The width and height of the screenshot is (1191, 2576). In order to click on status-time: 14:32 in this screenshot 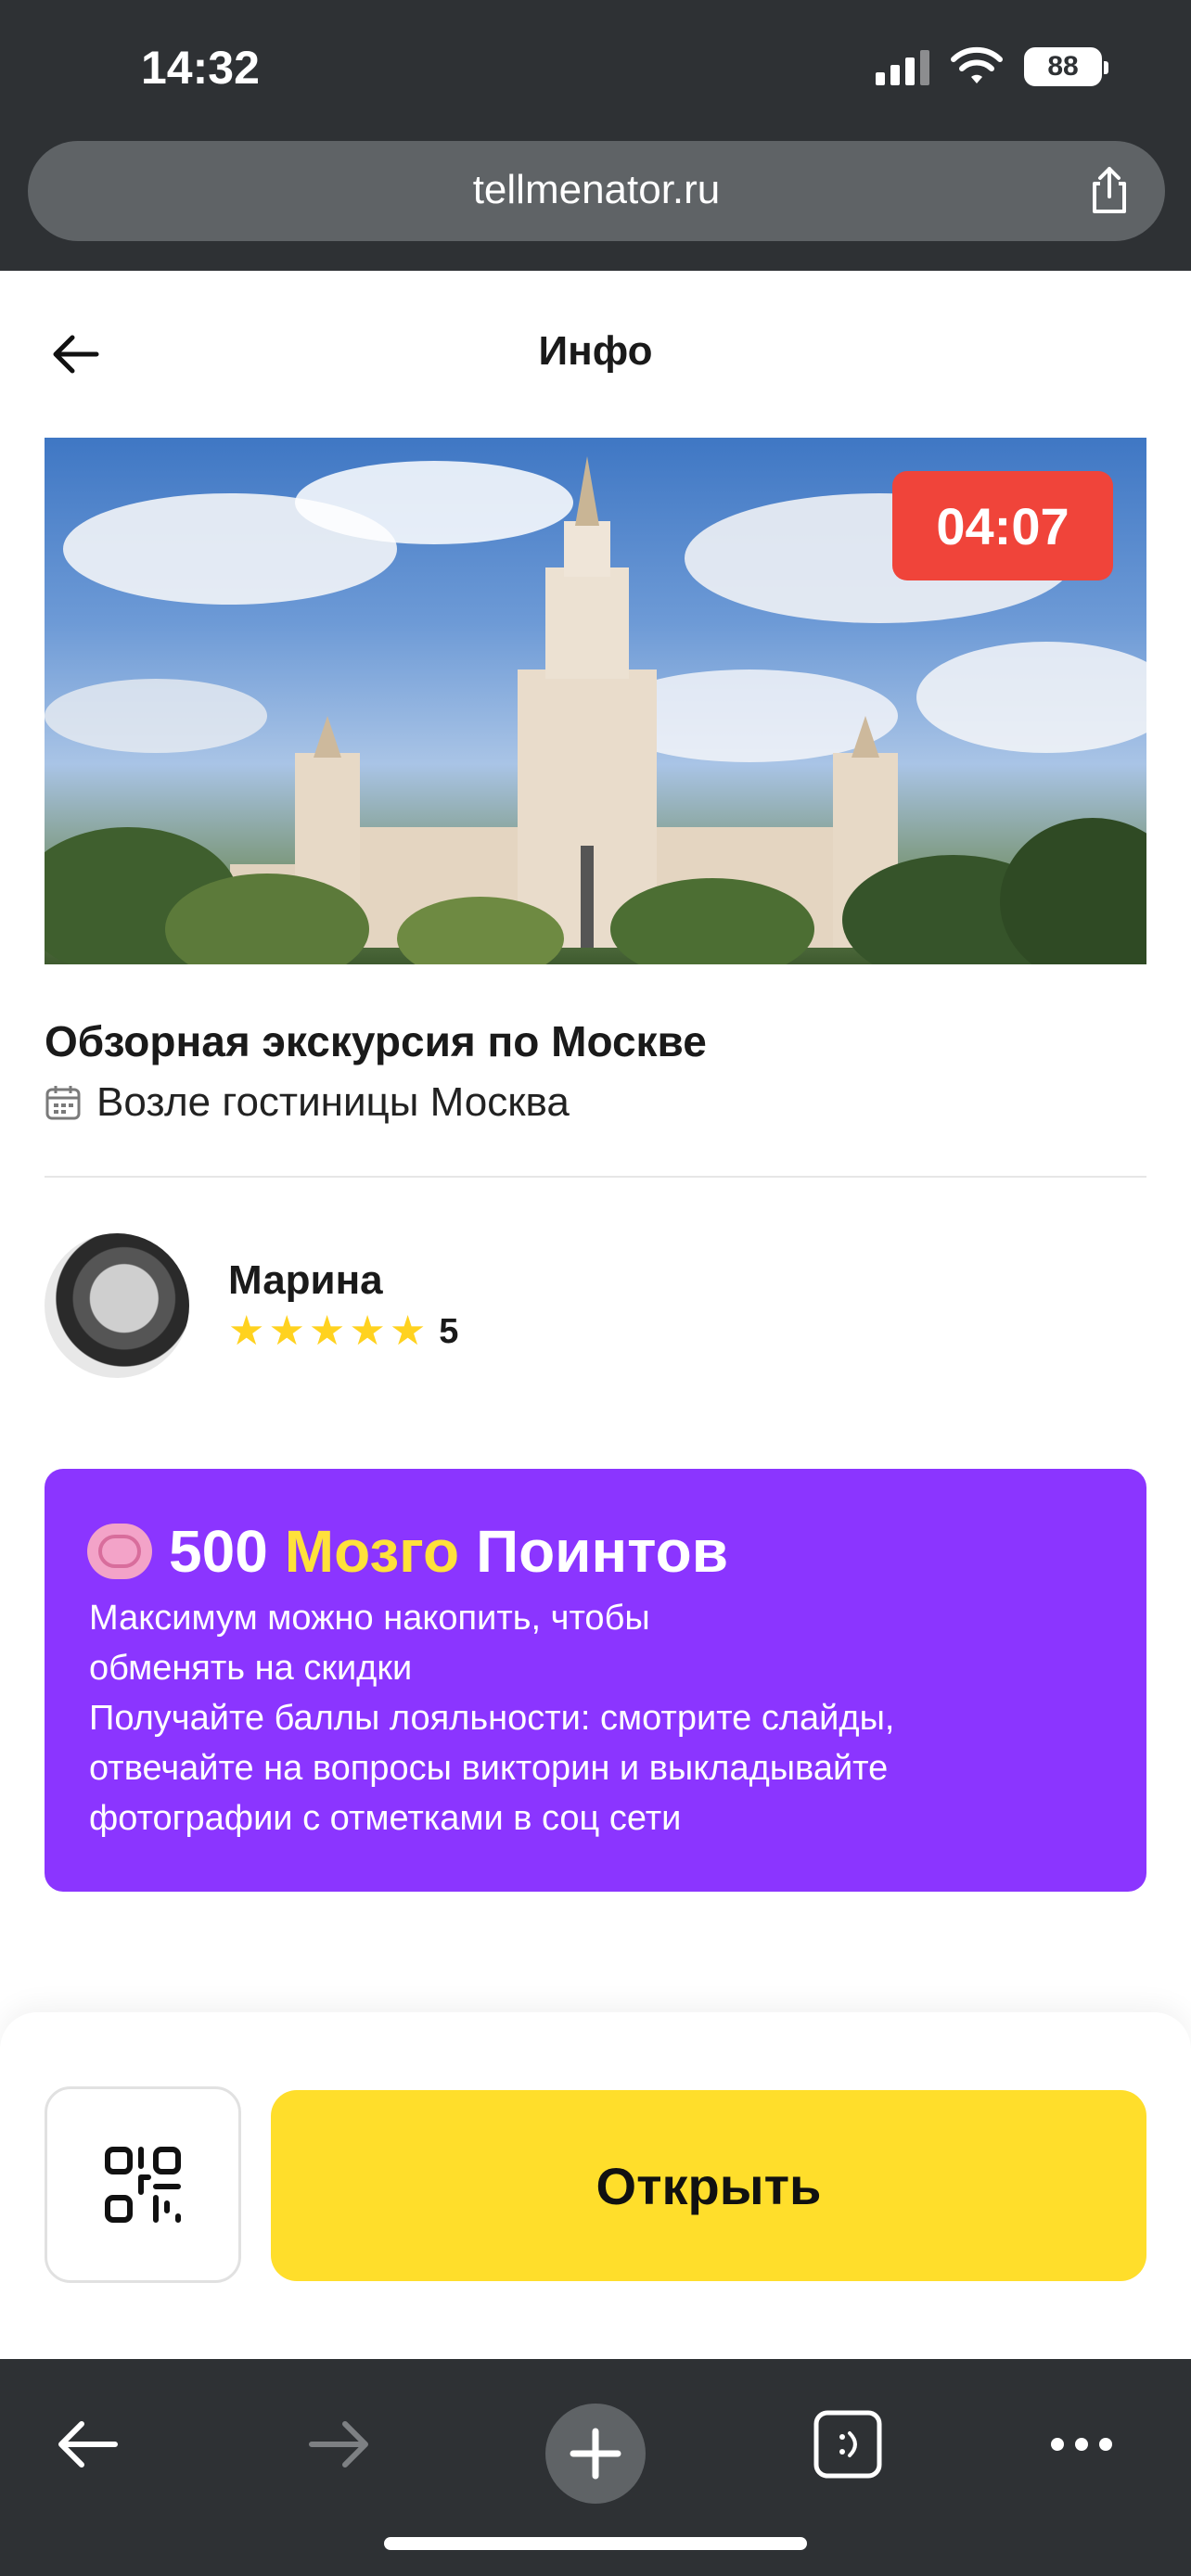, I will do `click(200, 68)`.